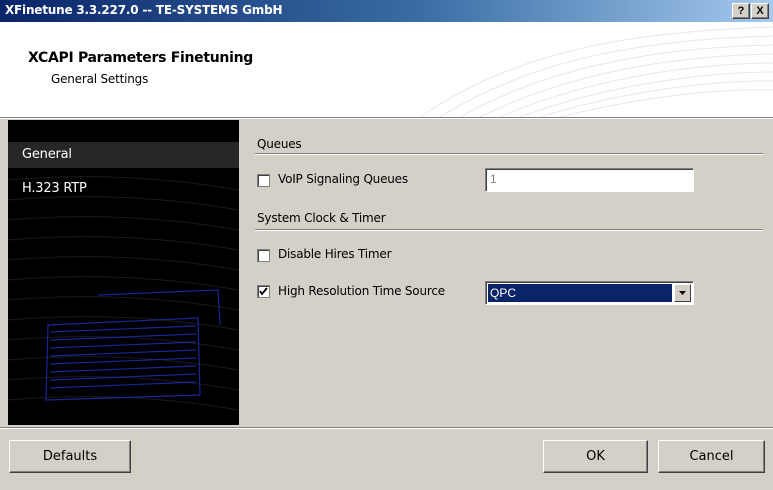  What do you see at coordinates (343, 179) in the screenshot?
I see `voip-signaling-label: VoIP Signaling Queues` at bounding box center [343, 179].